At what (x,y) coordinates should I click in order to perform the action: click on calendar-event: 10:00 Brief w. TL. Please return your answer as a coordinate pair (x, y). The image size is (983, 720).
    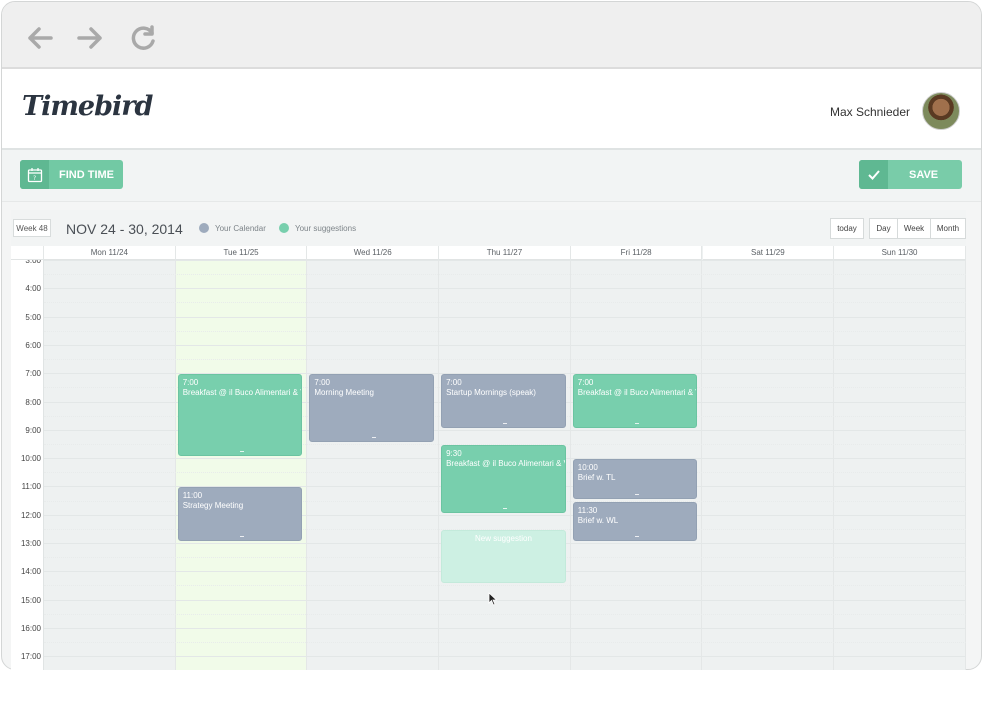
    Looking at the image, I should click on (635, 479).